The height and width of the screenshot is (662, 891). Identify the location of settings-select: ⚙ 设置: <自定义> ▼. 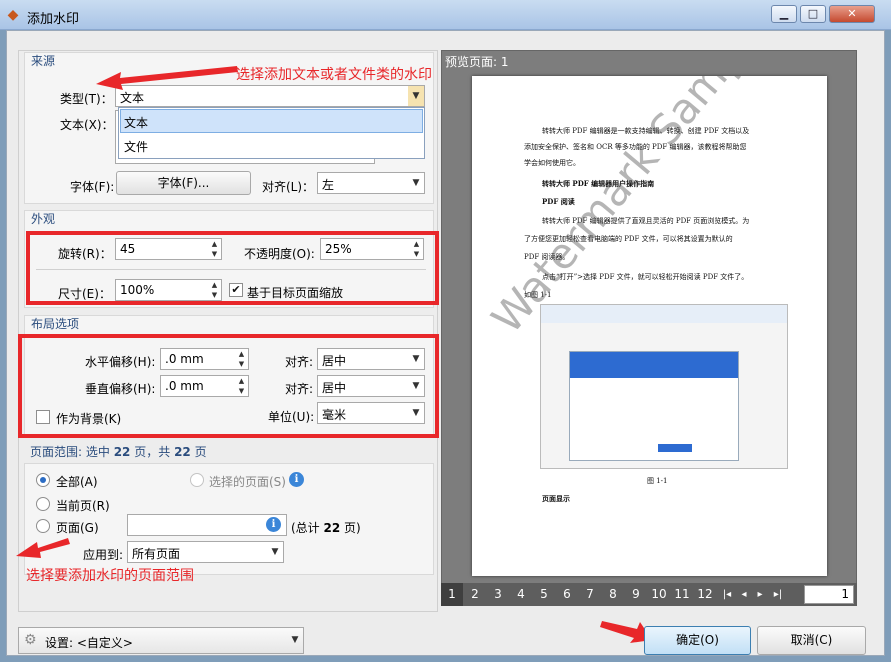
(161, 640).